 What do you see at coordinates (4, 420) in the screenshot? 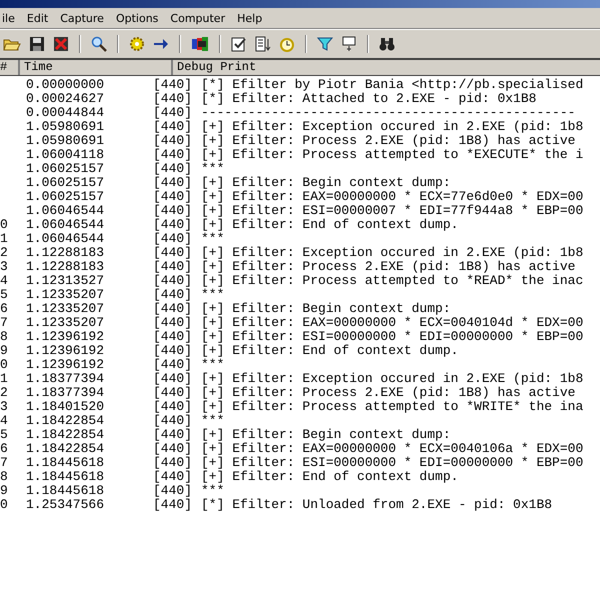
I see `row-number: 4` at bounding box center [4, 420].